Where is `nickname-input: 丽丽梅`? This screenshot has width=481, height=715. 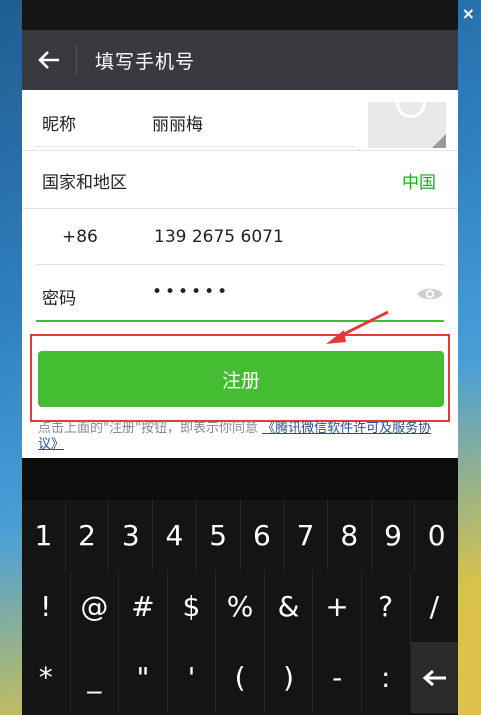
nickname-input: 丽丽梅 is located at coordinates (177, 122).